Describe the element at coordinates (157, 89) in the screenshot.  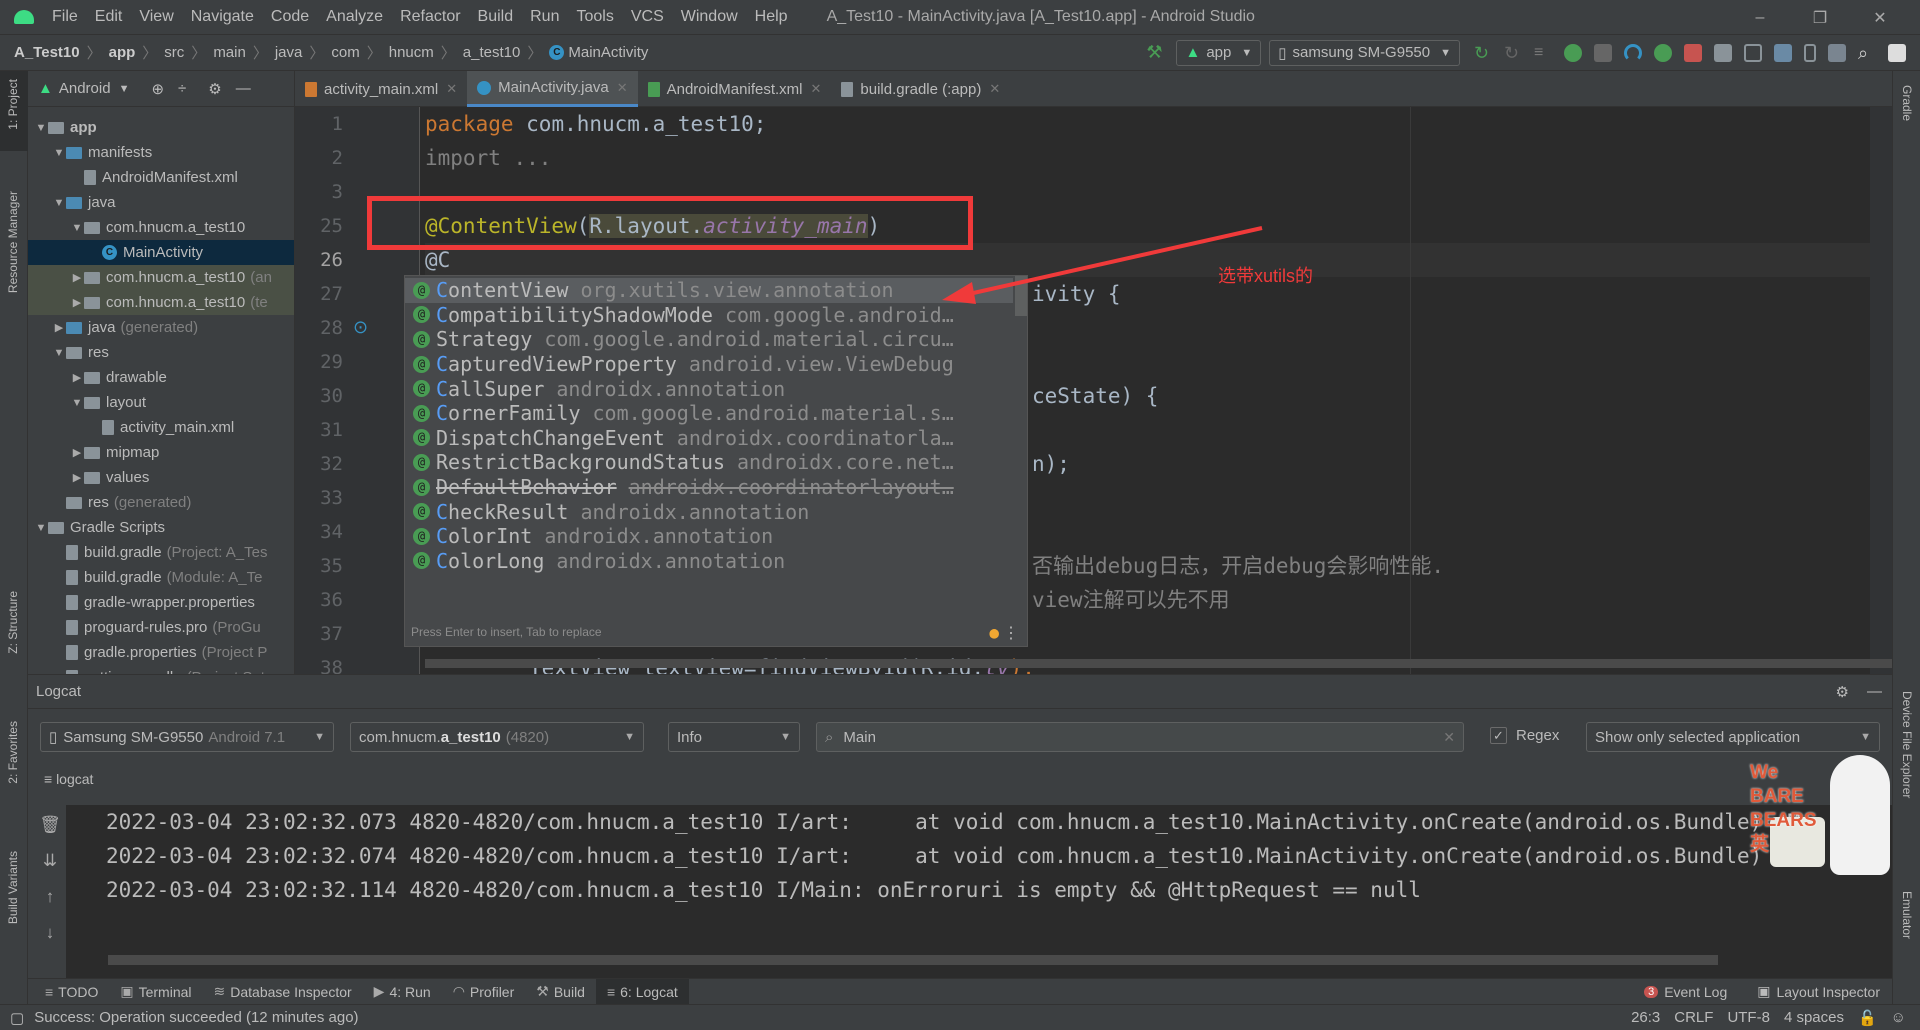
I see `locate-icon: ⊕` at that location.